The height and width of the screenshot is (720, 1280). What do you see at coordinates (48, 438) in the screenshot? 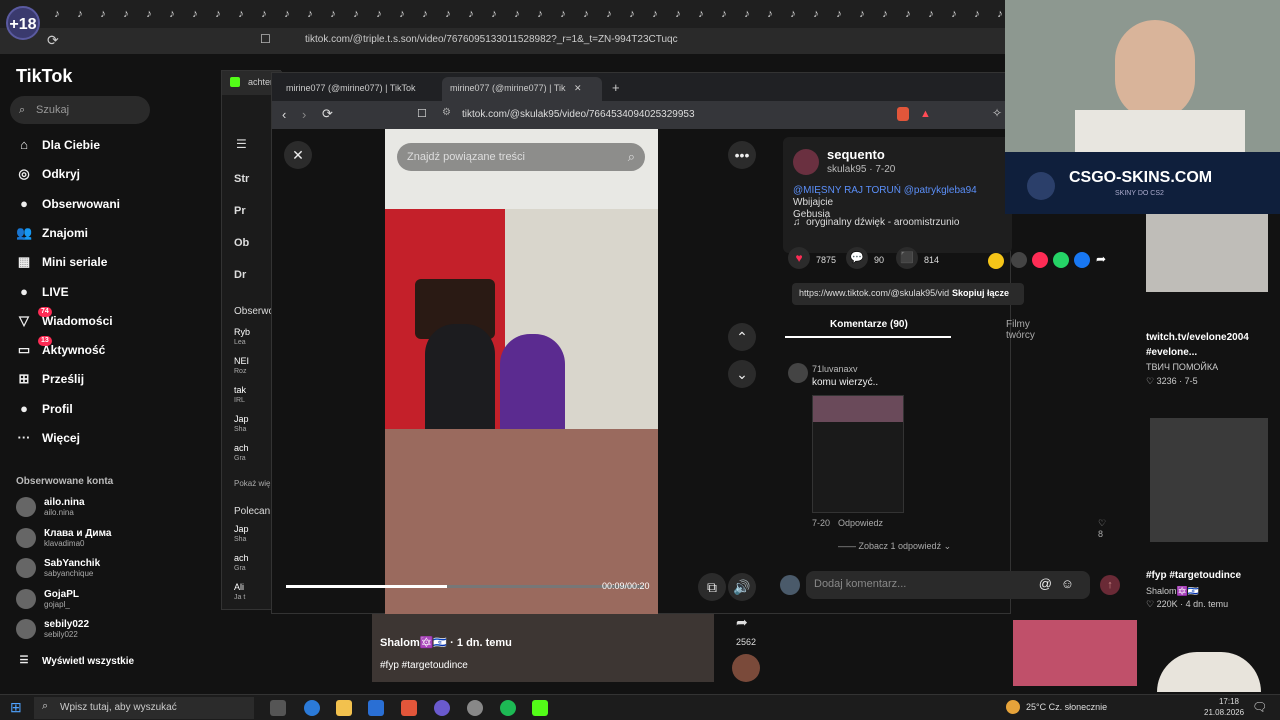
I see `nav-item-10: ··· Więcej` at bounding box center [48, 438].